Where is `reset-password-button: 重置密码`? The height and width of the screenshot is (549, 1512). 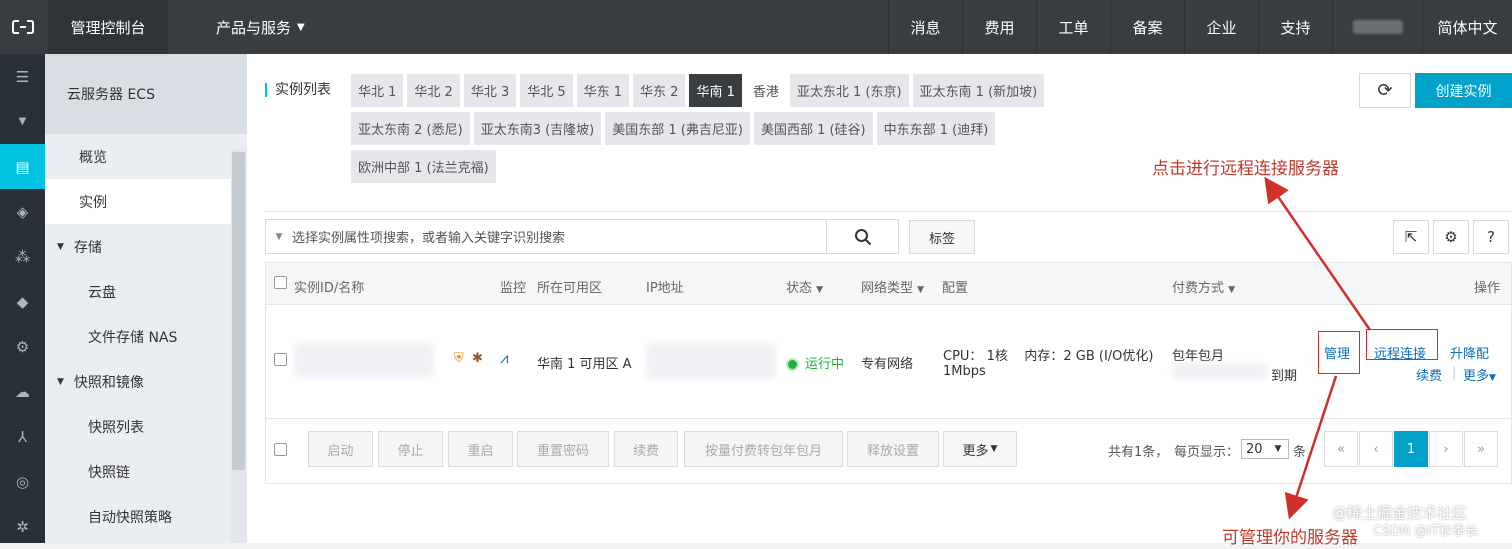 reset-password-button: 重置密码 is located at coordinates (563, 449).